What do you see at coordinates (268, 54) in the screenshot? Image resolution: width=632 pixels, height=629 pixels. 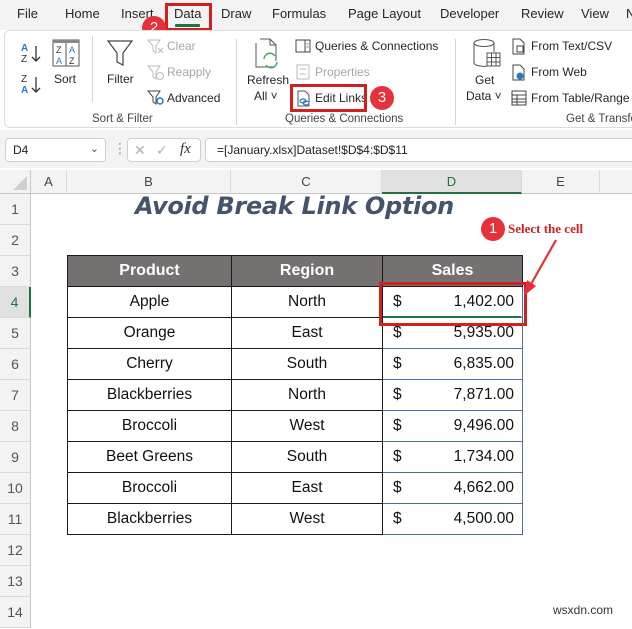 I see `refresh-all-icon` at bounding box center [268, 54].